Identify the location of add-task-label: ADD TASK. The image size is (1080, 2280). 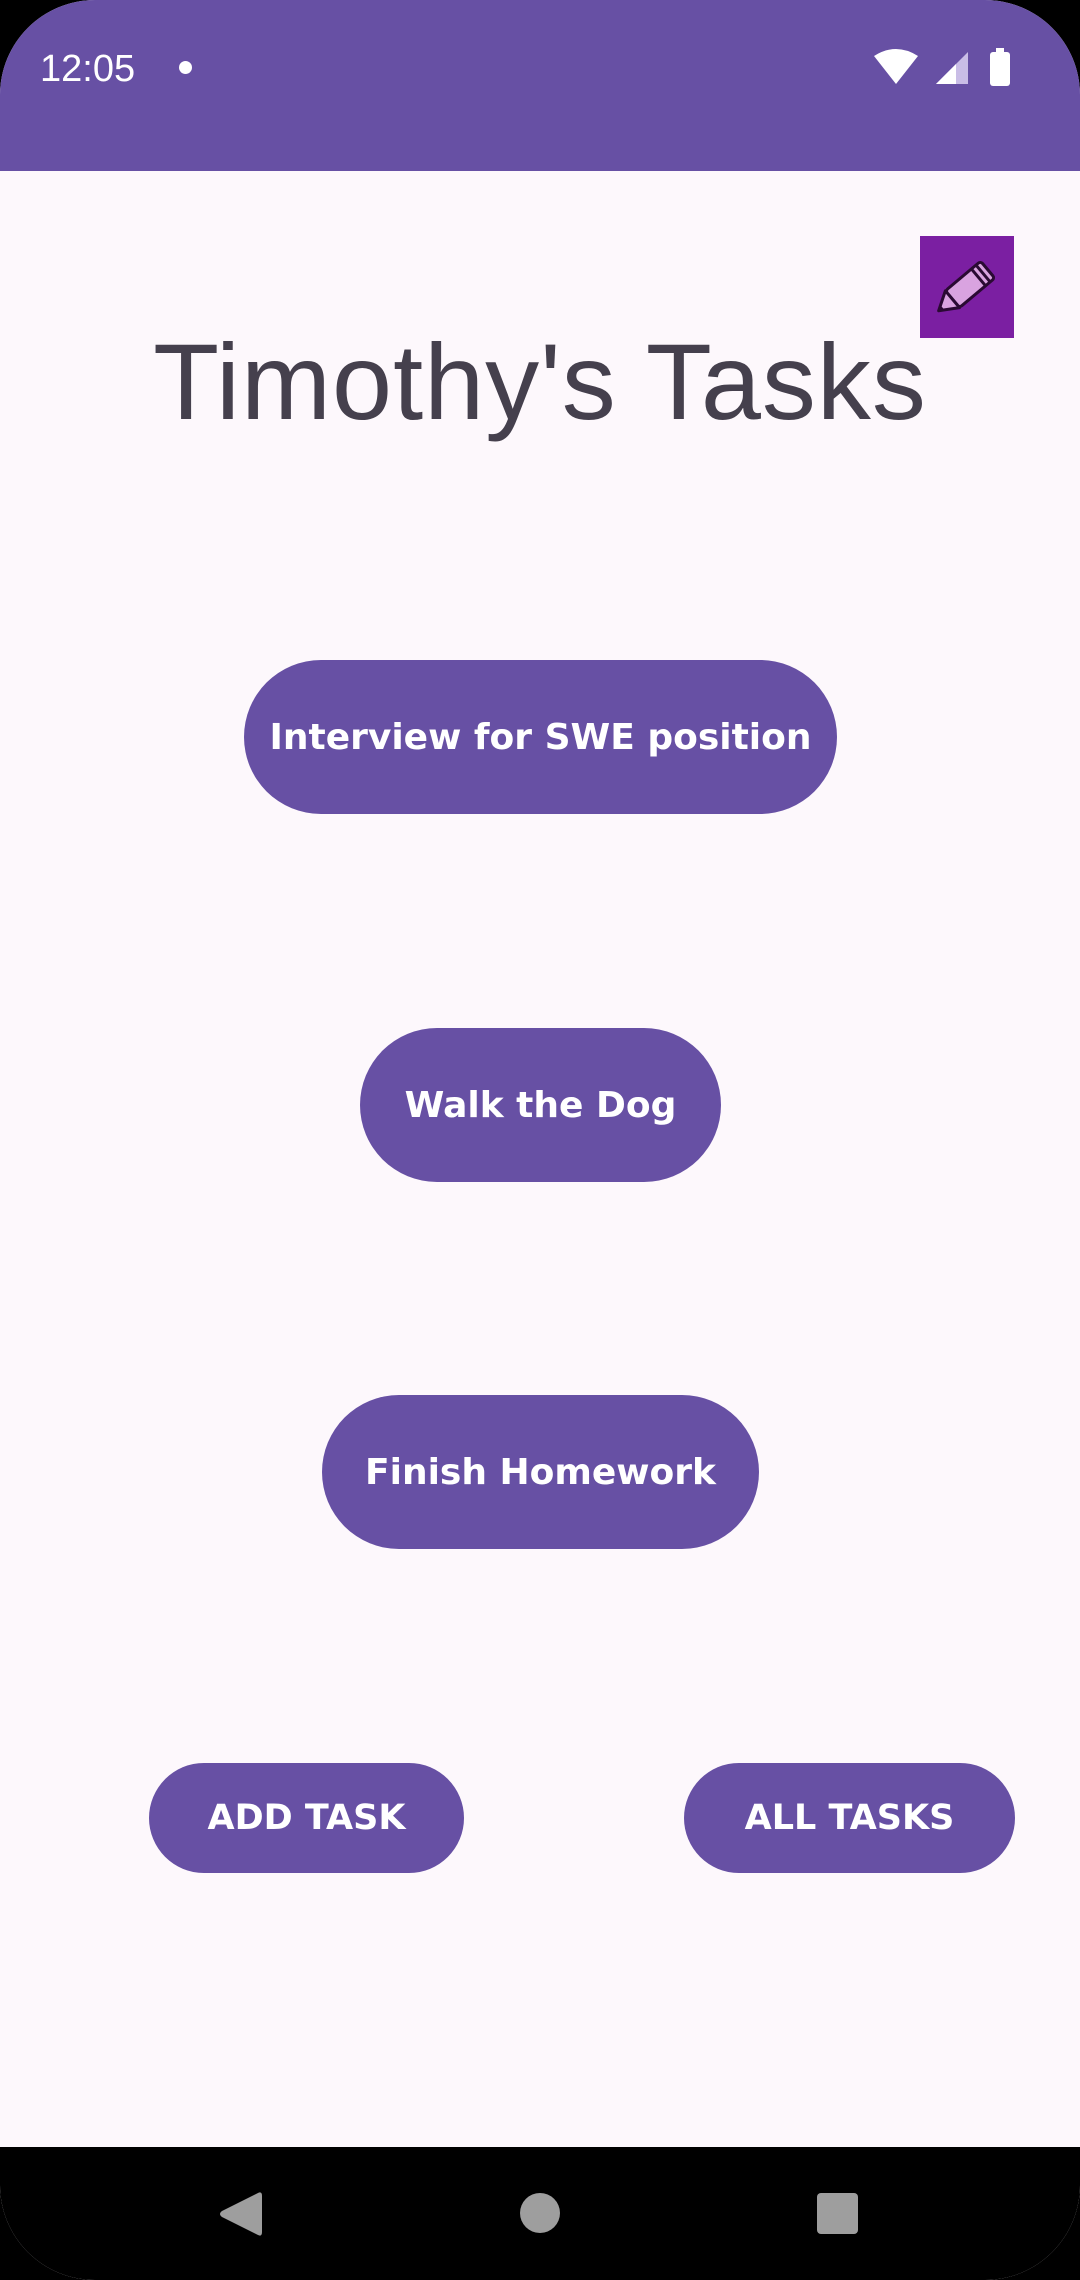
(306, 1818).